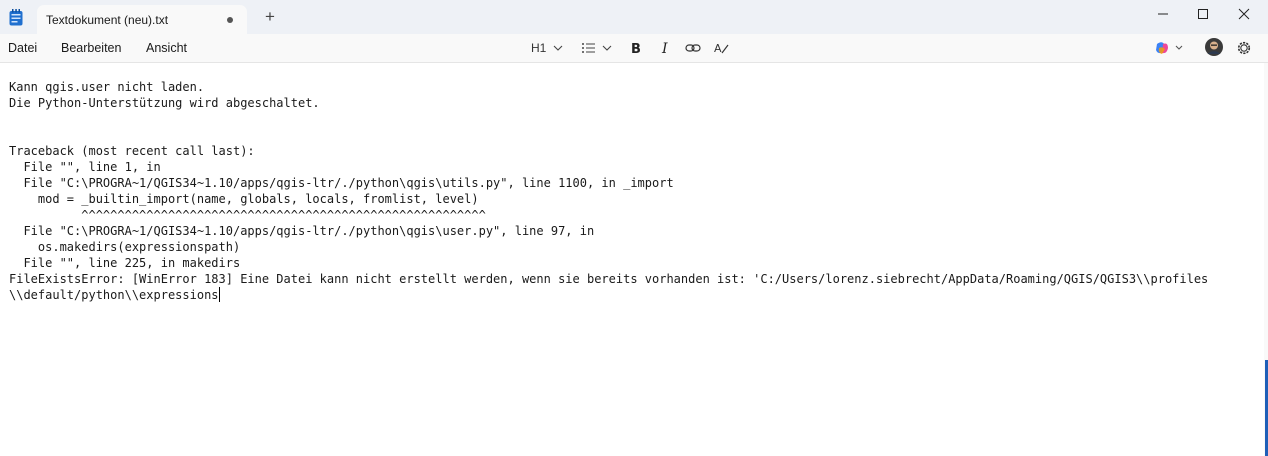  I want to click on document-line: Kann qgis.user nicht laden., so click(107, 87).